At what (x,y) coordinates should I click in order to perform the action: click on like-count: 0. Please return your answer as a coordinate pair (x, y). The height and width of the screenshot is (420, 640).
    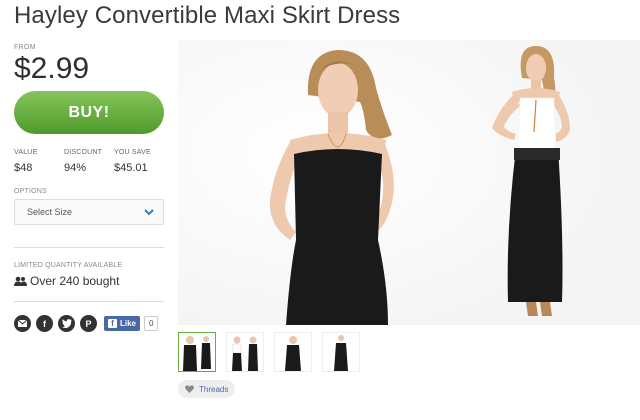
    Looking at the image, I should click on (151, 323).